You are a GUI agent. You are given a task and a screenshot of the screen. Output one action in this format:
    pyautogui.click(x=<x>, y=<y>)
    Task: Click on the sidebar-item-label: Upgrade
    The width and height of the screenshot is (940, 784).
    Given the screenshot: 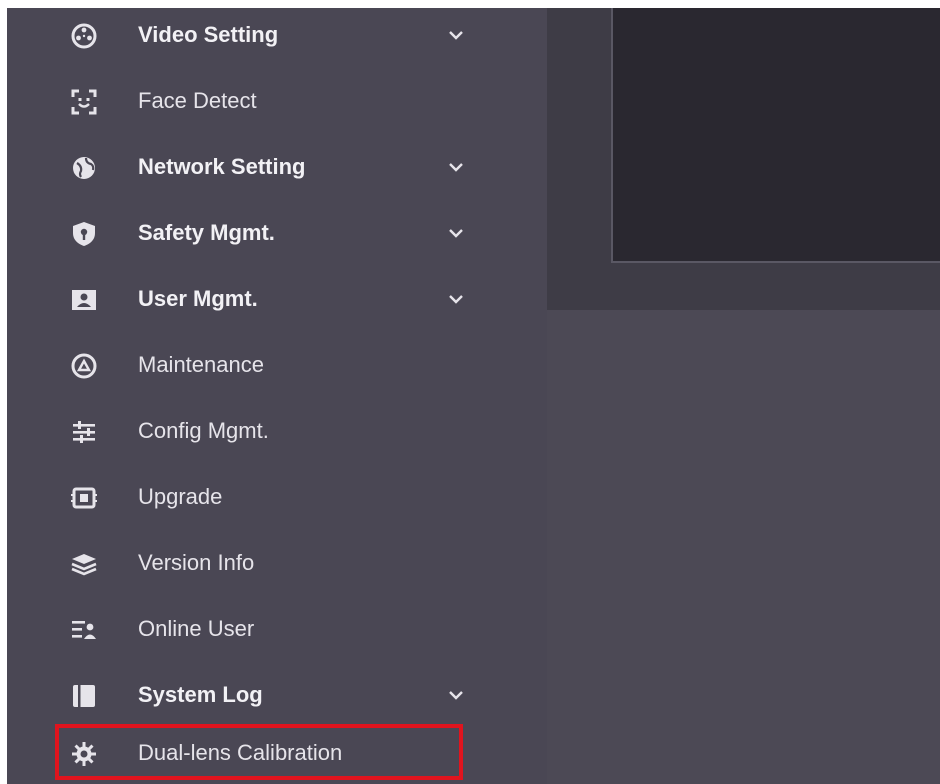 What is the action you would take?
    pyautogui.click(x=180, y=496)
    